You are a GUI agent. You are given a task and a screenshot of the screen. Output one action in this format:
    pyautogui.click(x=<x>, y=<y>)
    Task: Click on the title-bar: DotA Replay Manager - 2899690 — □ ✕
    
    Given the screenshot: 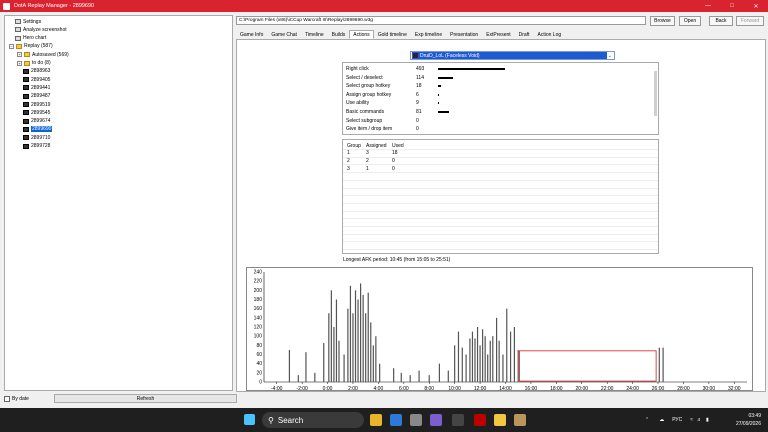 What is the action you would take?
    pyautogui.click(x=384, y=6)
    